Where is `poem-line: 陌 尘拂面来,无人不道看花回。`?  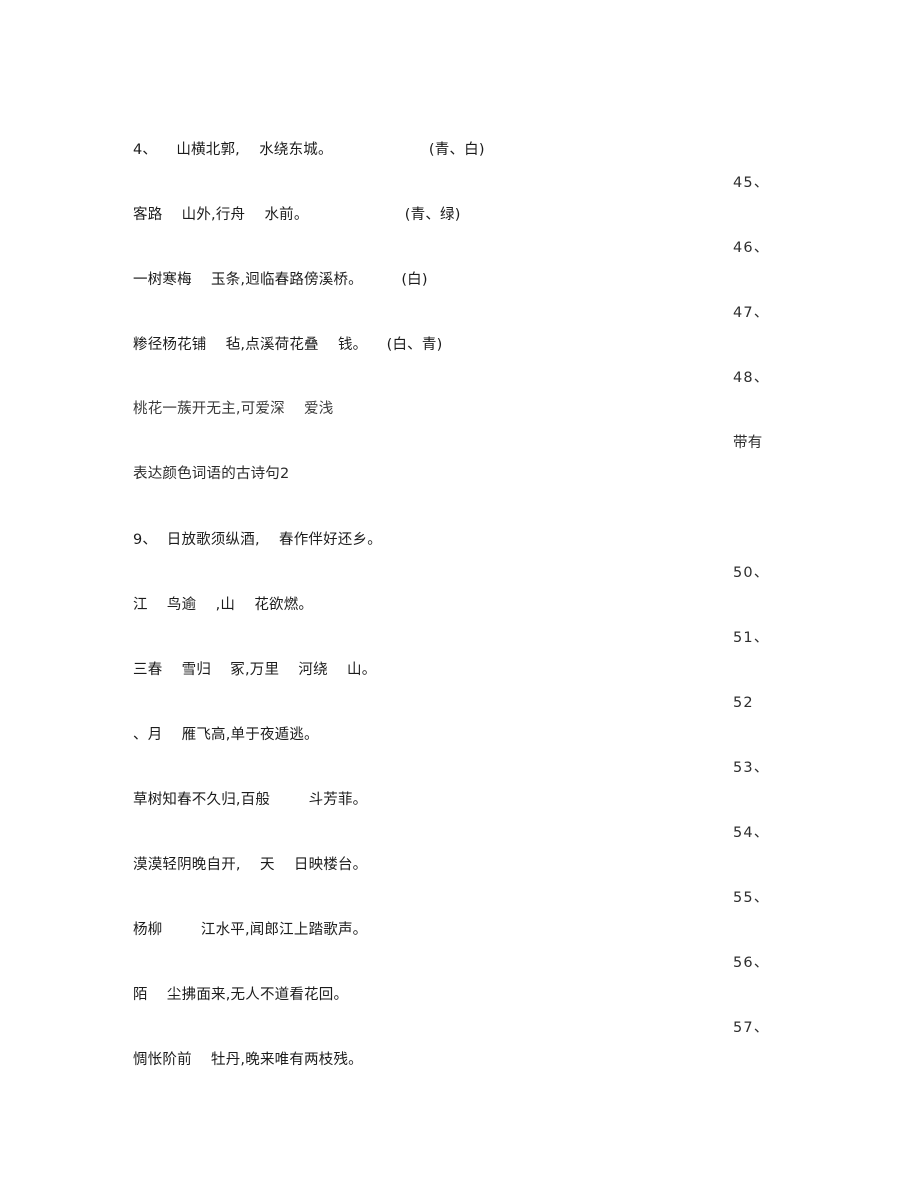
poem-line: 陌 尘拂面来,无人不道看花回。 is located at coordinates (241, 995).